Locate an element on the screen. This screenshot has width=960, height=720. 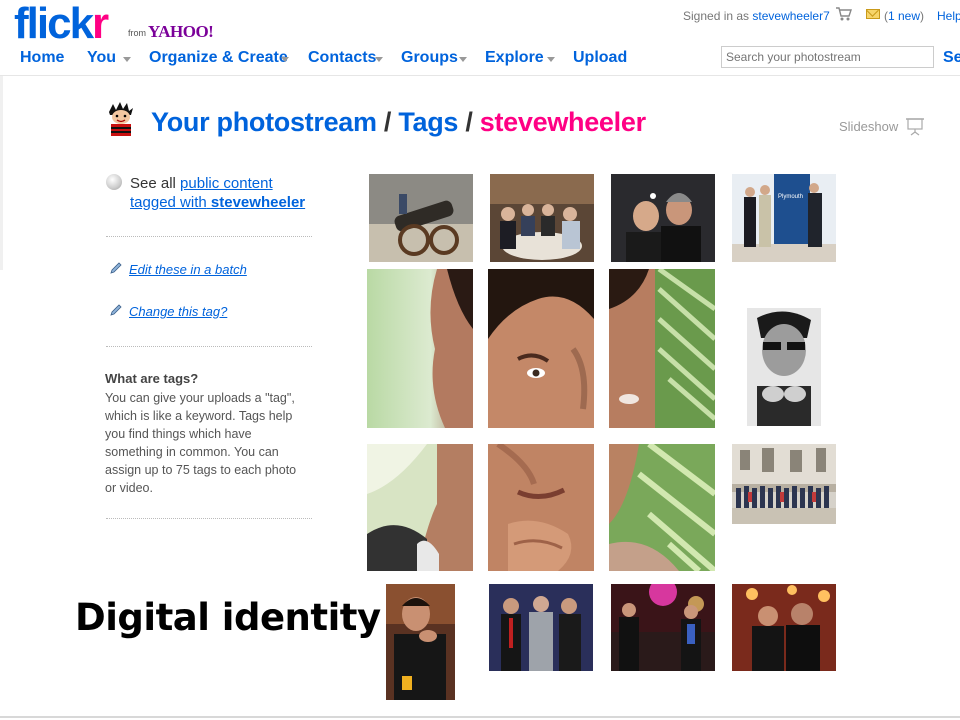
tagged-with-link: tagged with stevewheeler is located at coordinates (217, 202).